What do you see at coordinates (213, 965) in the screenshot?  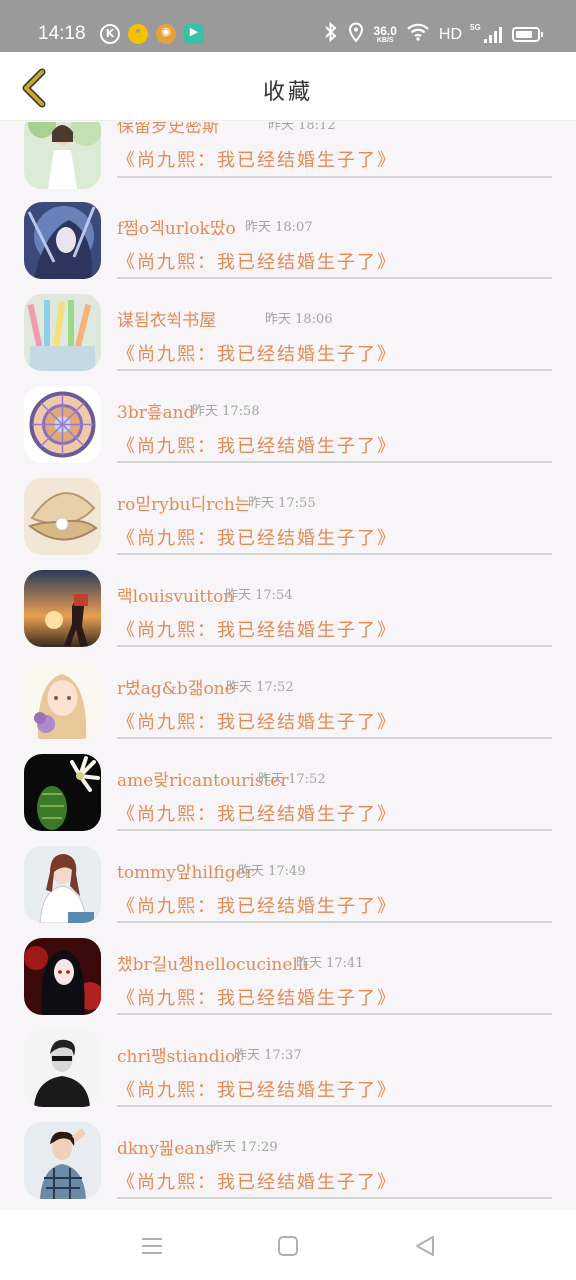 I see `sender-name: 챘br길u쳉nellocucinelli` at bounding box center [213, 965].